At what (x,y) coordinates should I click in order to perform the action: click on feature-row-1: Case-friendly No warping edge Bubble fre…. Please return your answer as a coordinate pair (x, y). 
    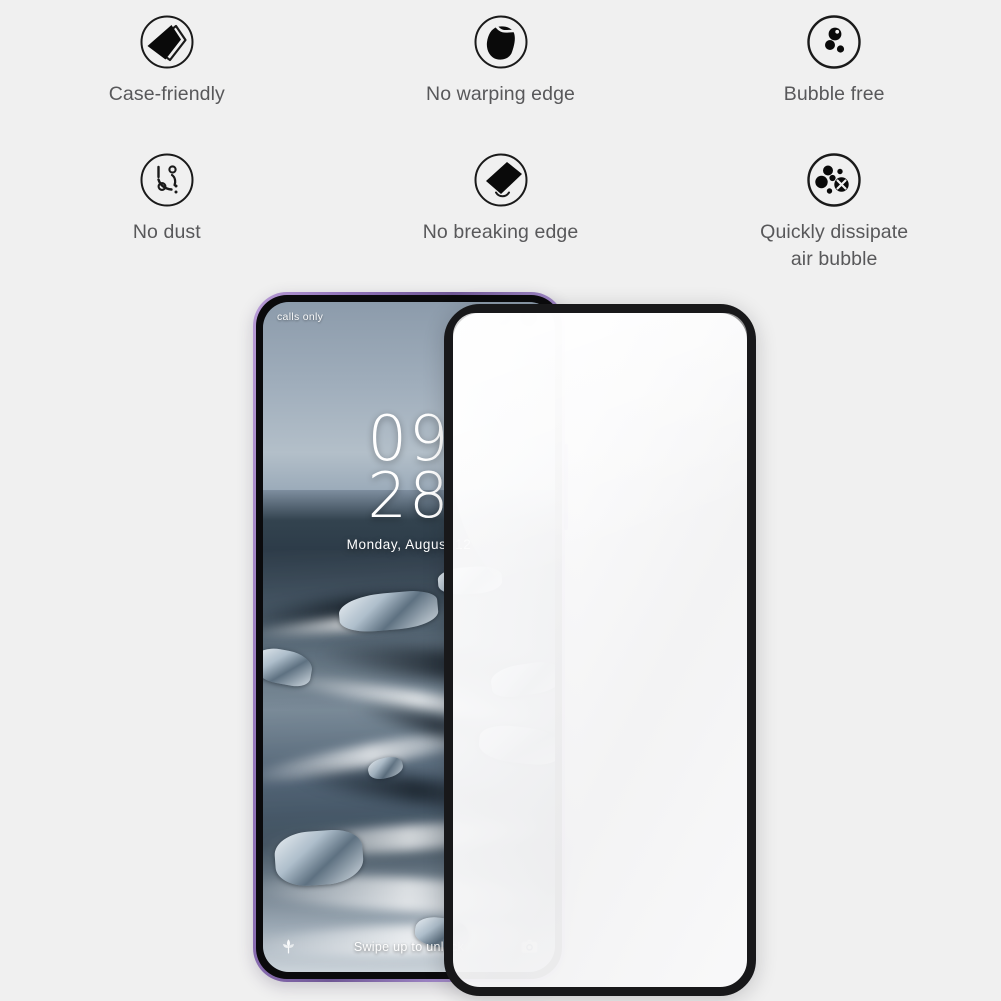
    Looking at the image, I should click on (500, 61).